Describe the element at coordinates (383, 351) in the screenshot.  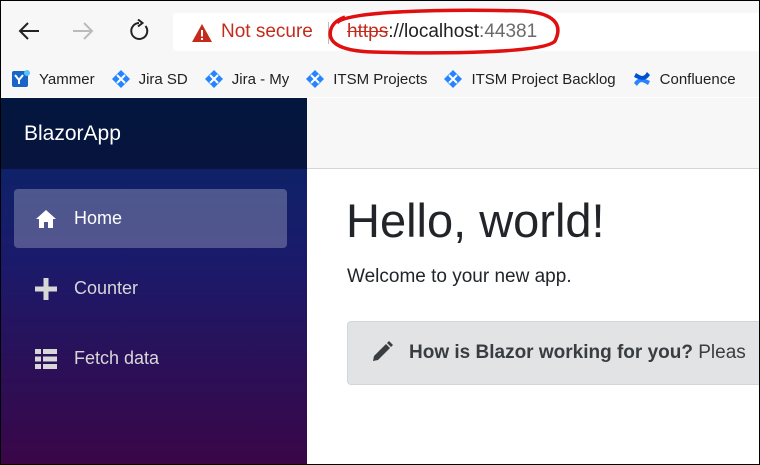
I see `pencil-icon` at that location.